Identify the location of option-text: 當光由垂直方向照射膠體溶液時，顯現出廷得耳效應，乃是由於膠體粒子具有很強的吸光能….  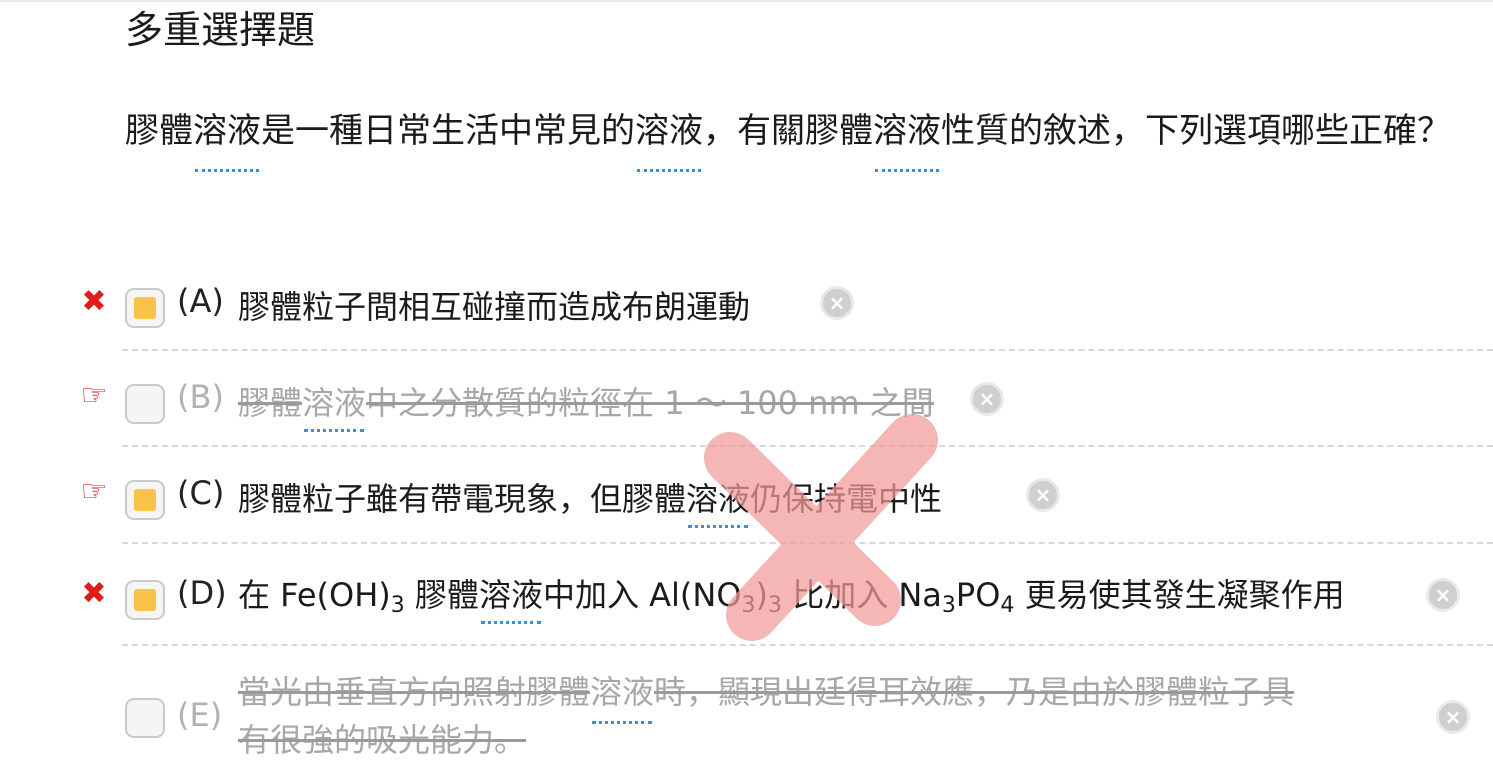
(766, 716).